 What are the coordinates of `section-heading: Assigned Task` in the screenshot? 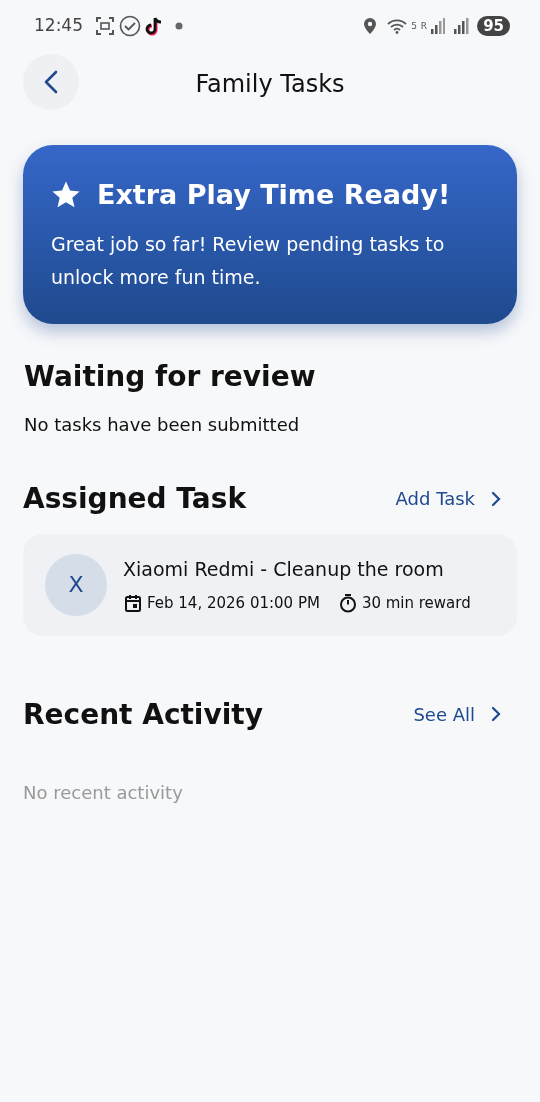 It's located at (135, 499).